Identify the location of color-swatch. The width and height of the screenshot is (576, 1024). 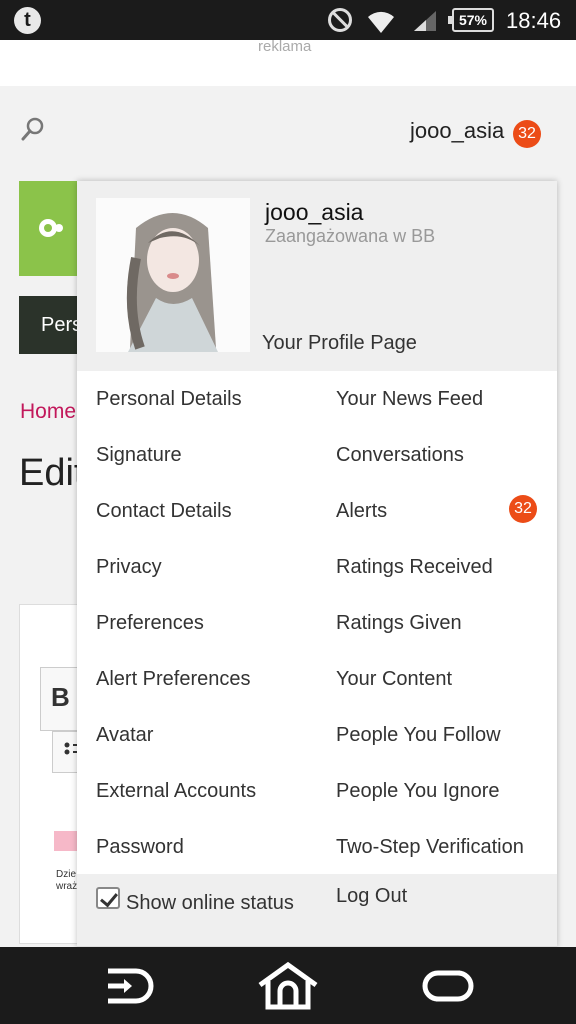
(66, 841).